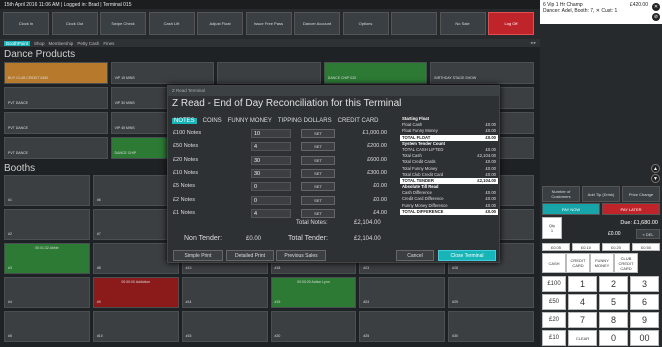 The image size is (662, 347). What do you see at coordinates (644, 302) in the screenshot?
I see `key-6: 6` at bounding box center [644, 302].